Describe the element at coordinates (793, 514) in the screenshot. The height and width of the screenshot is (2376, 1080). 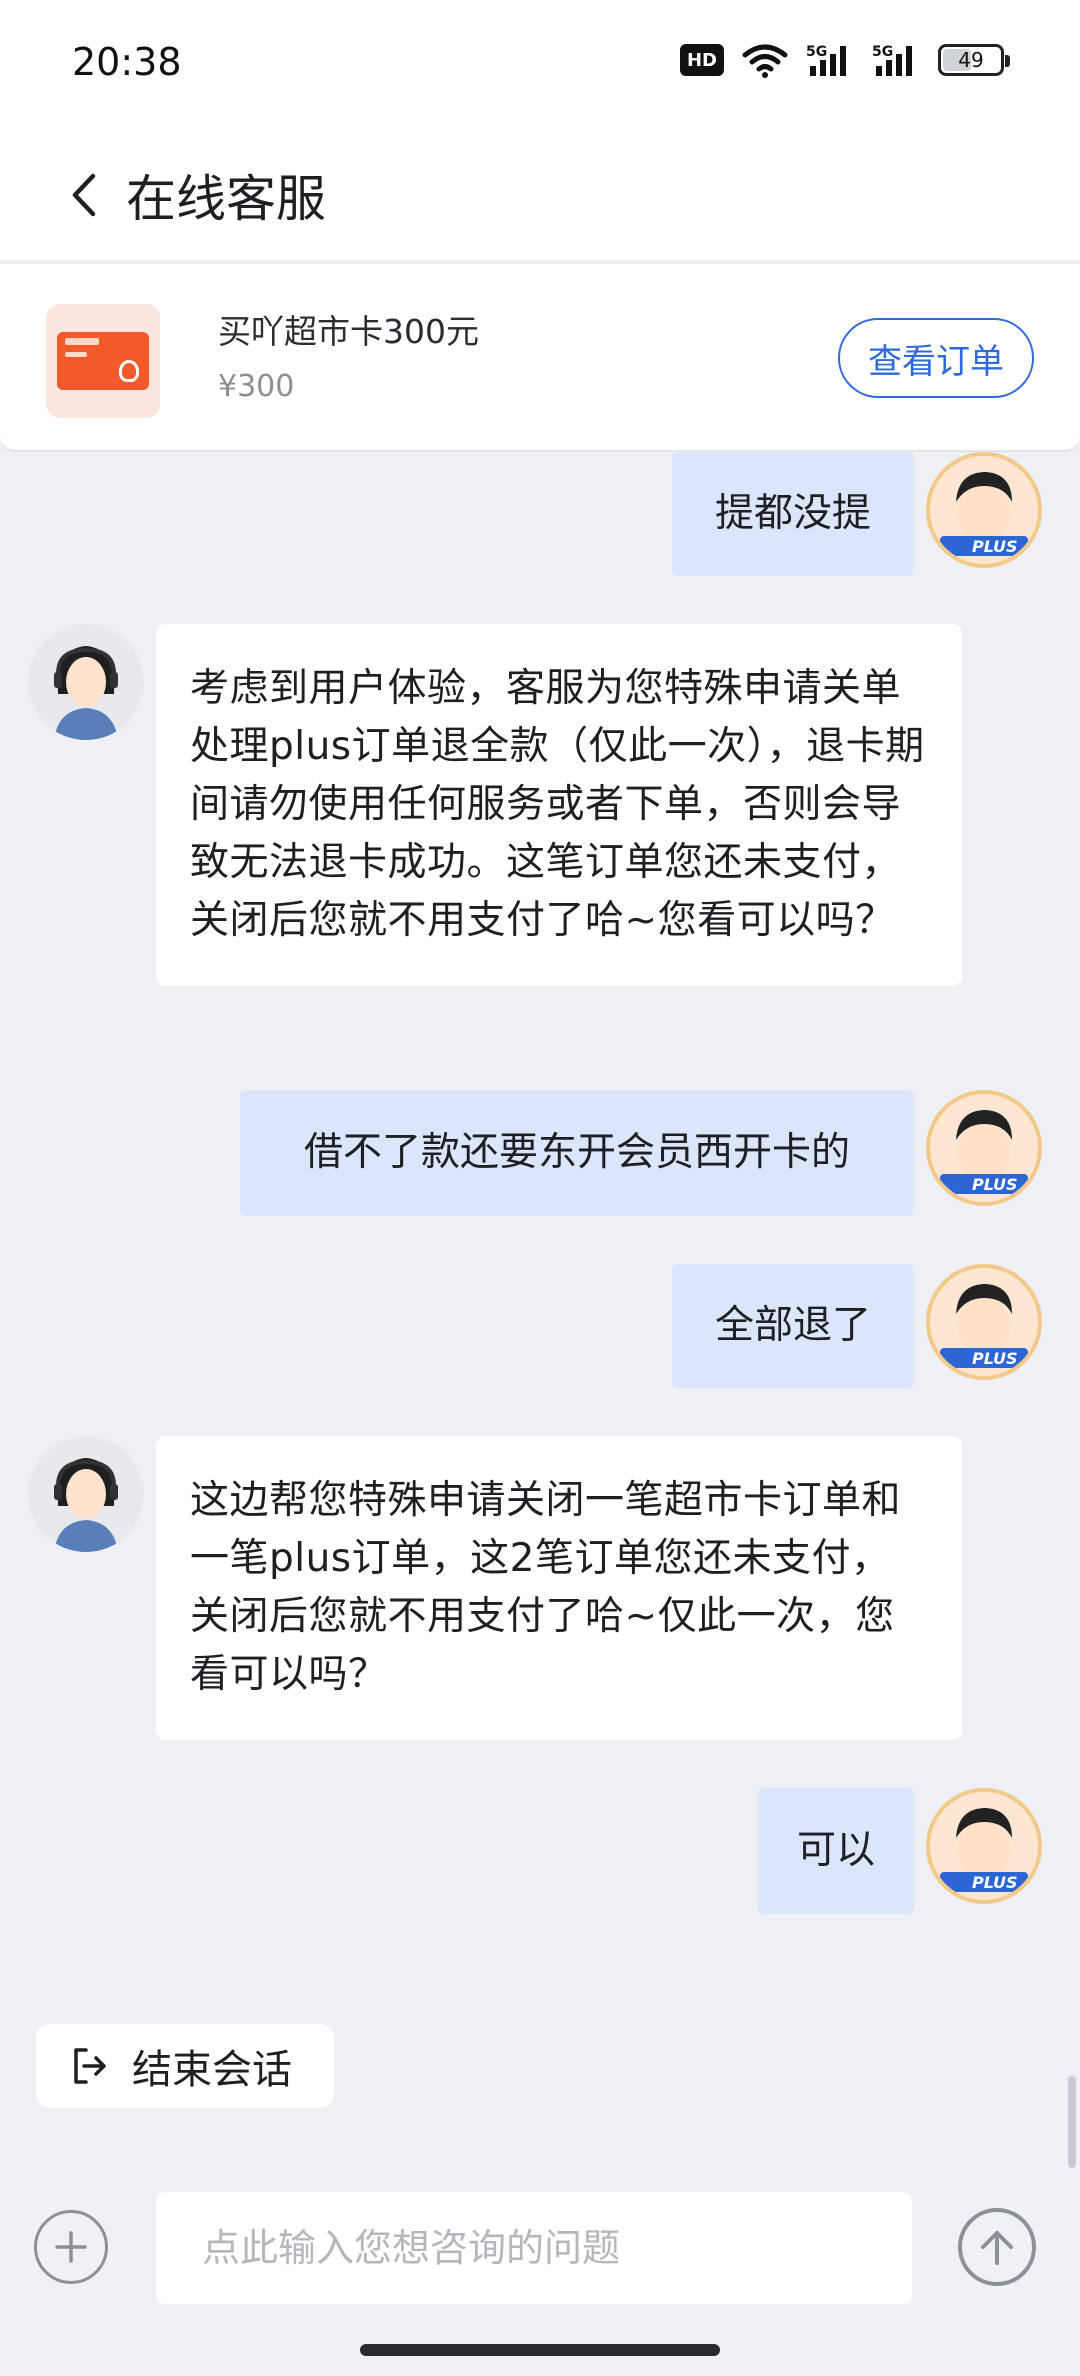
I see `user-message: 提都没提` at that location.